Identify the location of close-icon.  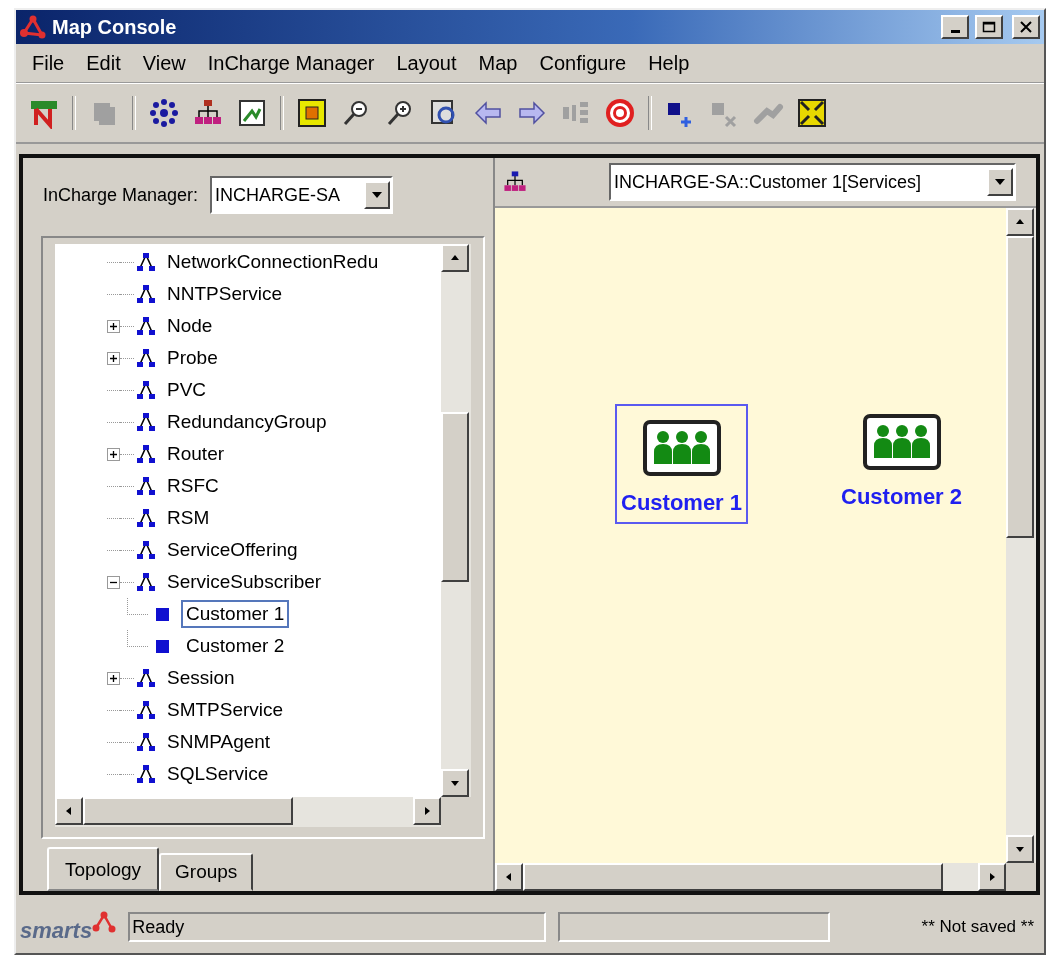
(1026, 27).